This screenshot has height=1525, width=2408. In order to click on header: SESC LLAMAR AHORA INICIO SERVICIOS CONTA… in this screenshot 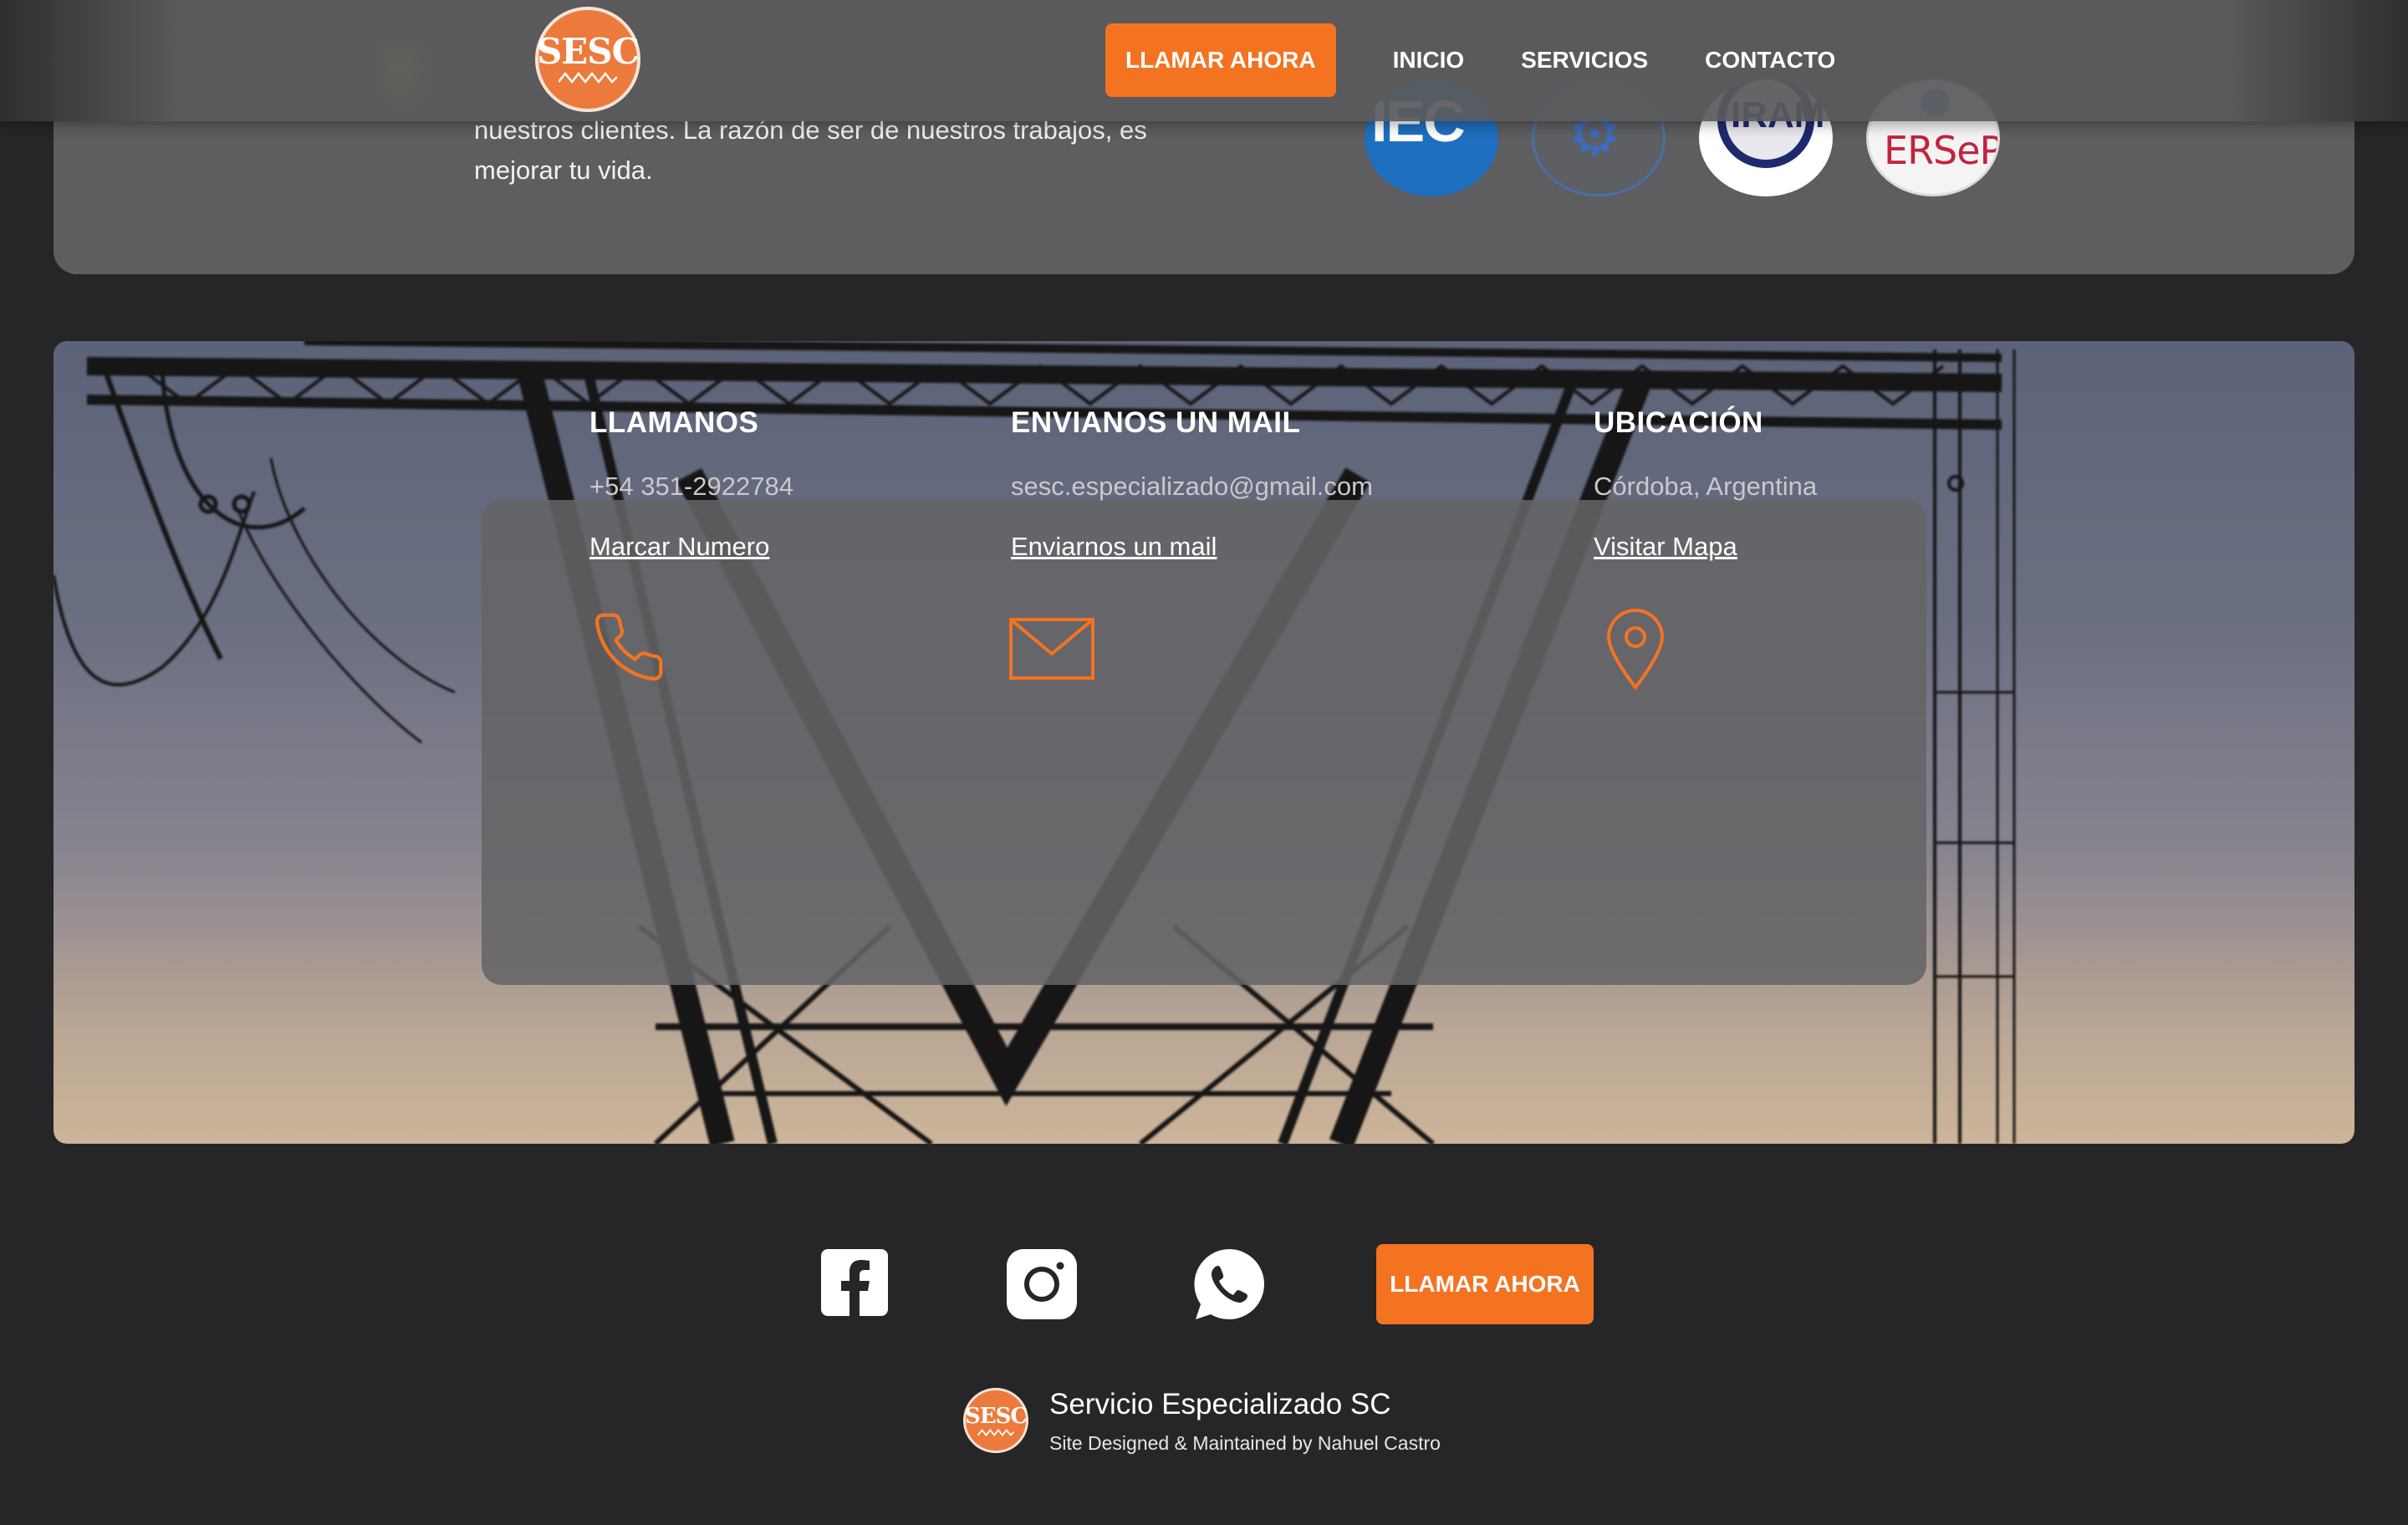, I will do `click(1204, 60)`.